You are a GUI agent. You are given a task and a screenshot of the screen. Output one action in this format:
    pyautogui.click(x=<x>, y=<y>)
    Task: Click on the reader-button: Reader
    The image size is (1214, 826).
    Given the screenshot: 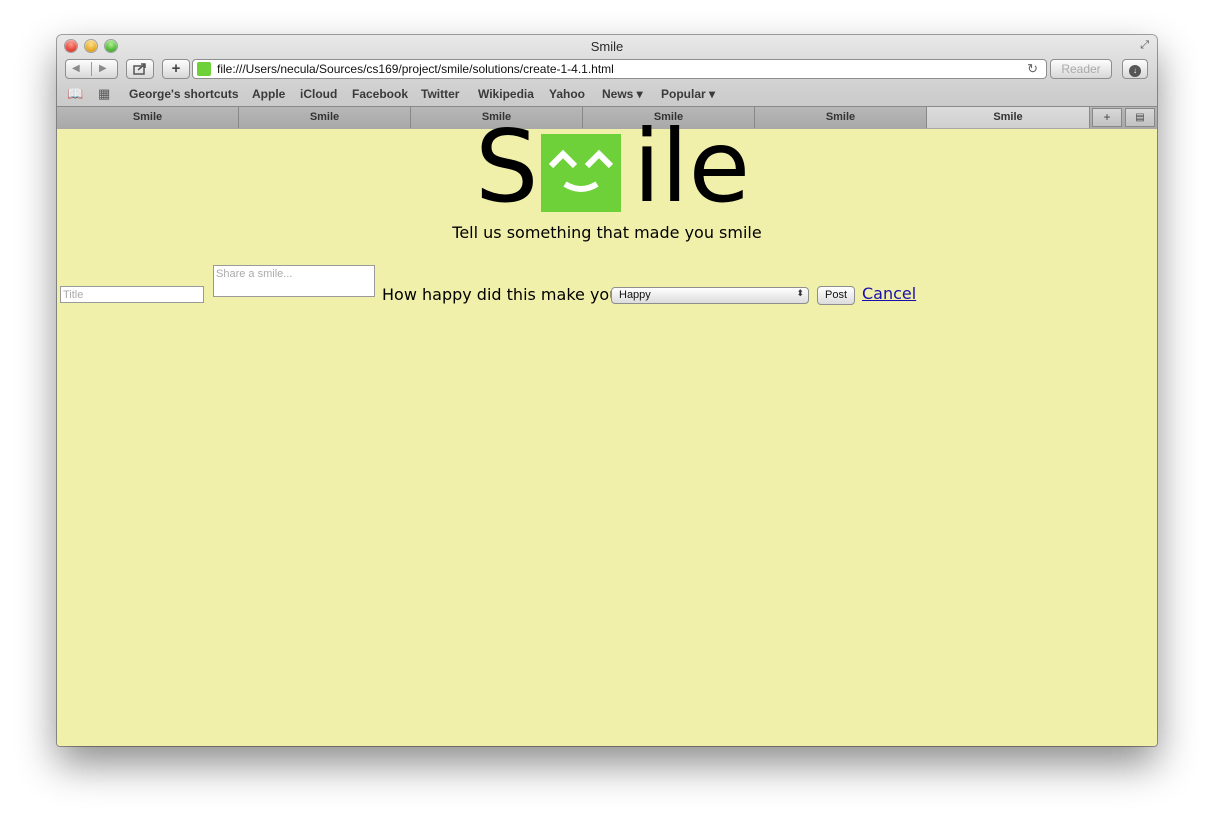 What is the action you would take?
    pyautogui.click(x=1081, y=69)
    